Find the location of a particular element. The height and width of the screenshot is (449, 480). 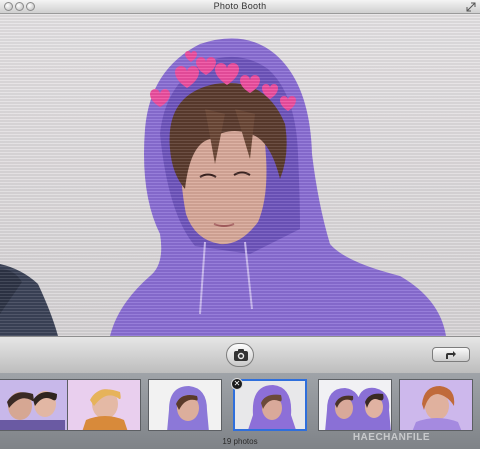

share-arrow-icon is located at coordinates (451, 355).